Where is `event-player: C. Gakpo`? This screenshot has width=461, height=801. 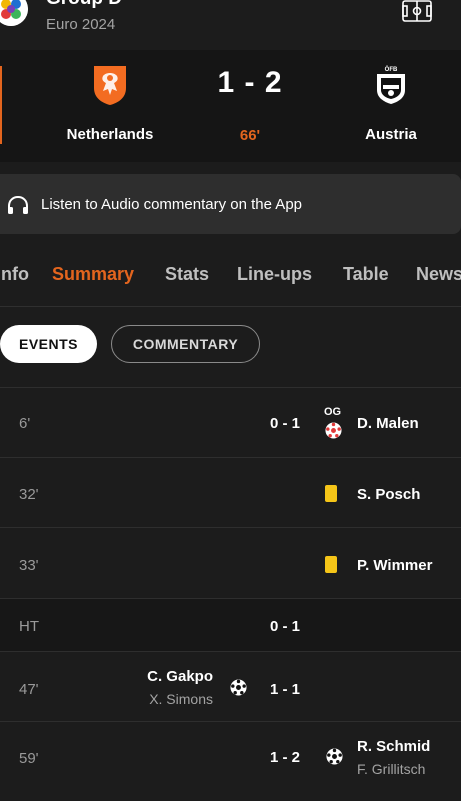 event-player: C. Gakpo is located at coordinates (180, 676).